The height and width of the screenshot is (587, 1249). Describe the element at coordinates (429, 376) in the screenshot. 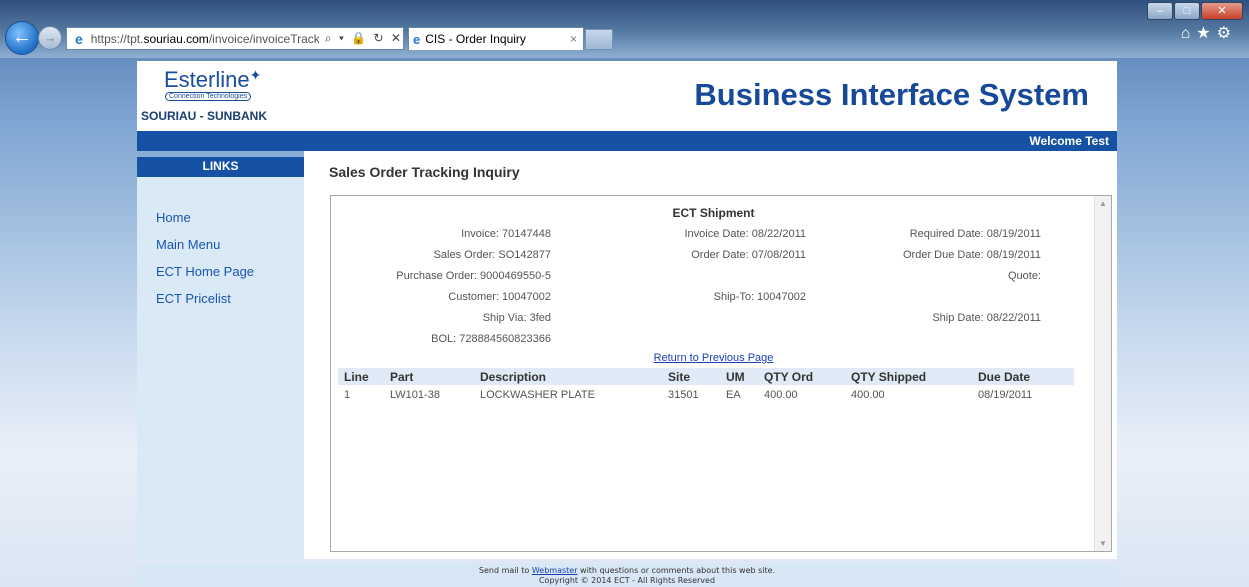

I see `col-part: Part` at that location.